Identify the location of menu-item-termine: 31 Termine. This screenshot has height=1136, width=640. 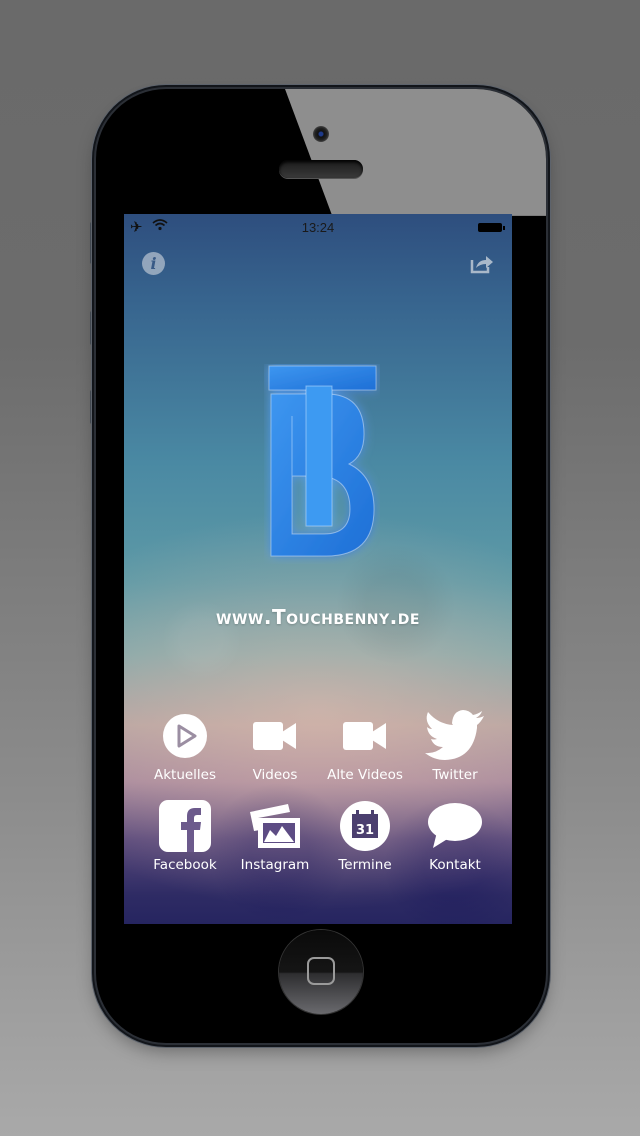
(365, 835).